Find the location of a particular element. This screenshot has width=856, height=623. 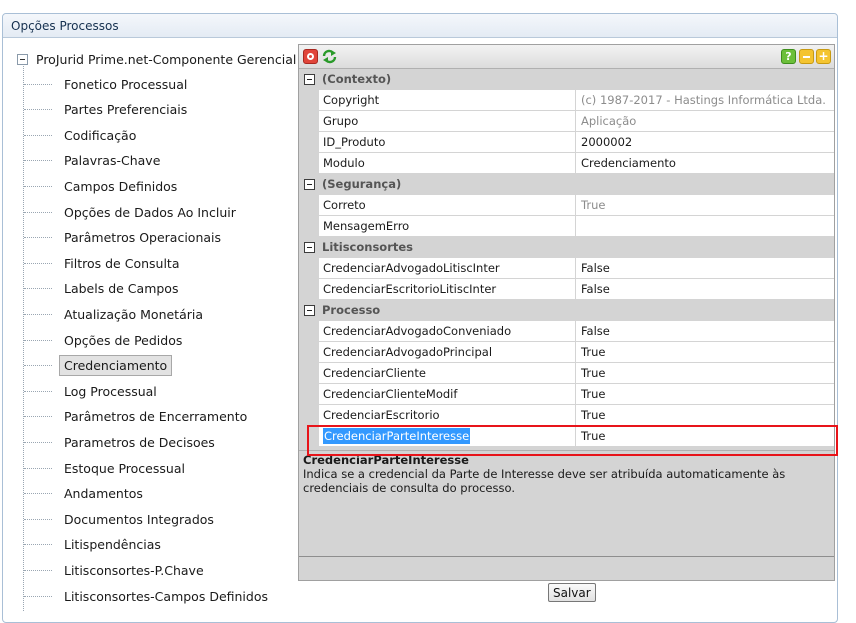

property-name: CredenciarEscritorio is located at coordinates (447, 415).